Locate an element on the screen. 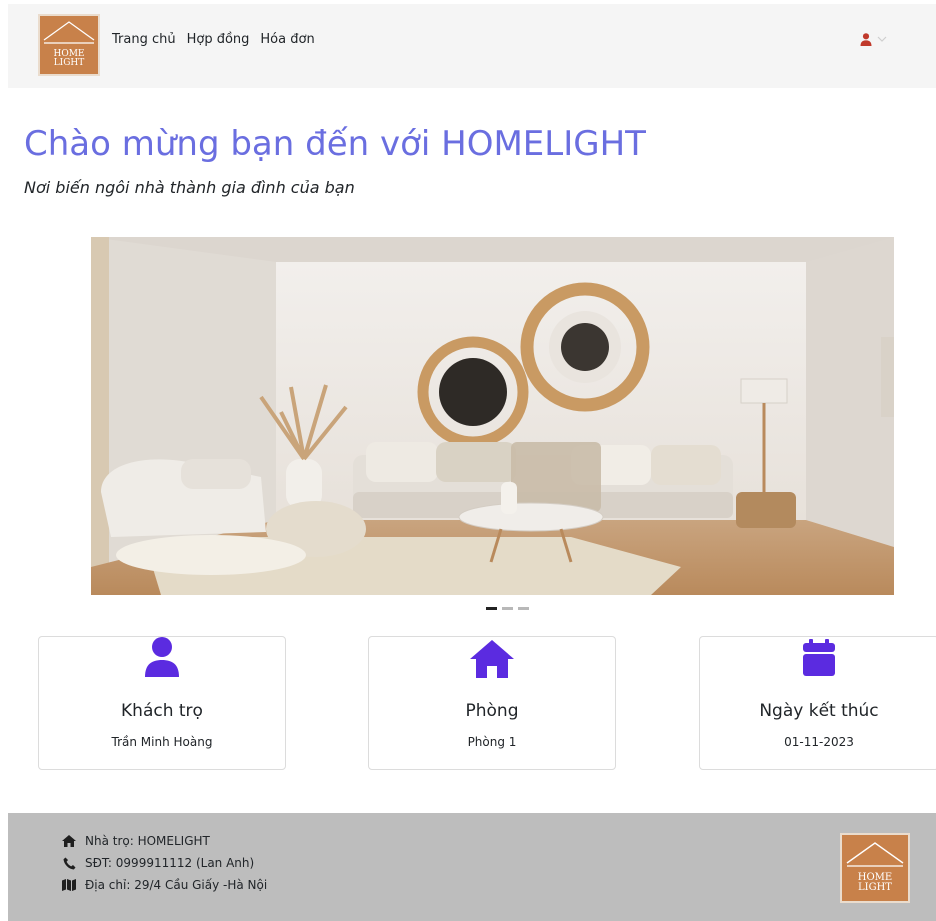 Image resolution: width=936 pixels, height=921 pixels. footer-logo-text: HOME LIGHT is located at coordinates (875, 882).